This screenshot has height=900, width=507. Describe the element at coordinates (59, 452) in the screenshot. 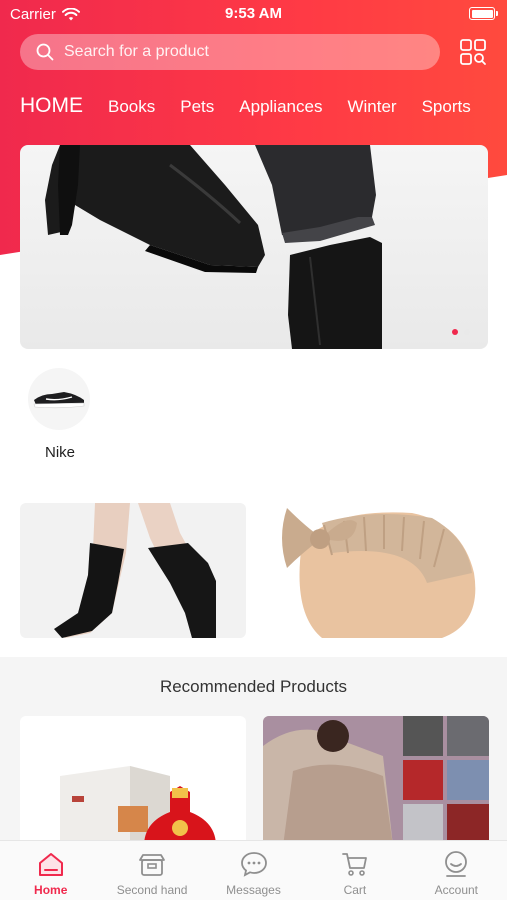

I see `brand-name: Nike` at that location.